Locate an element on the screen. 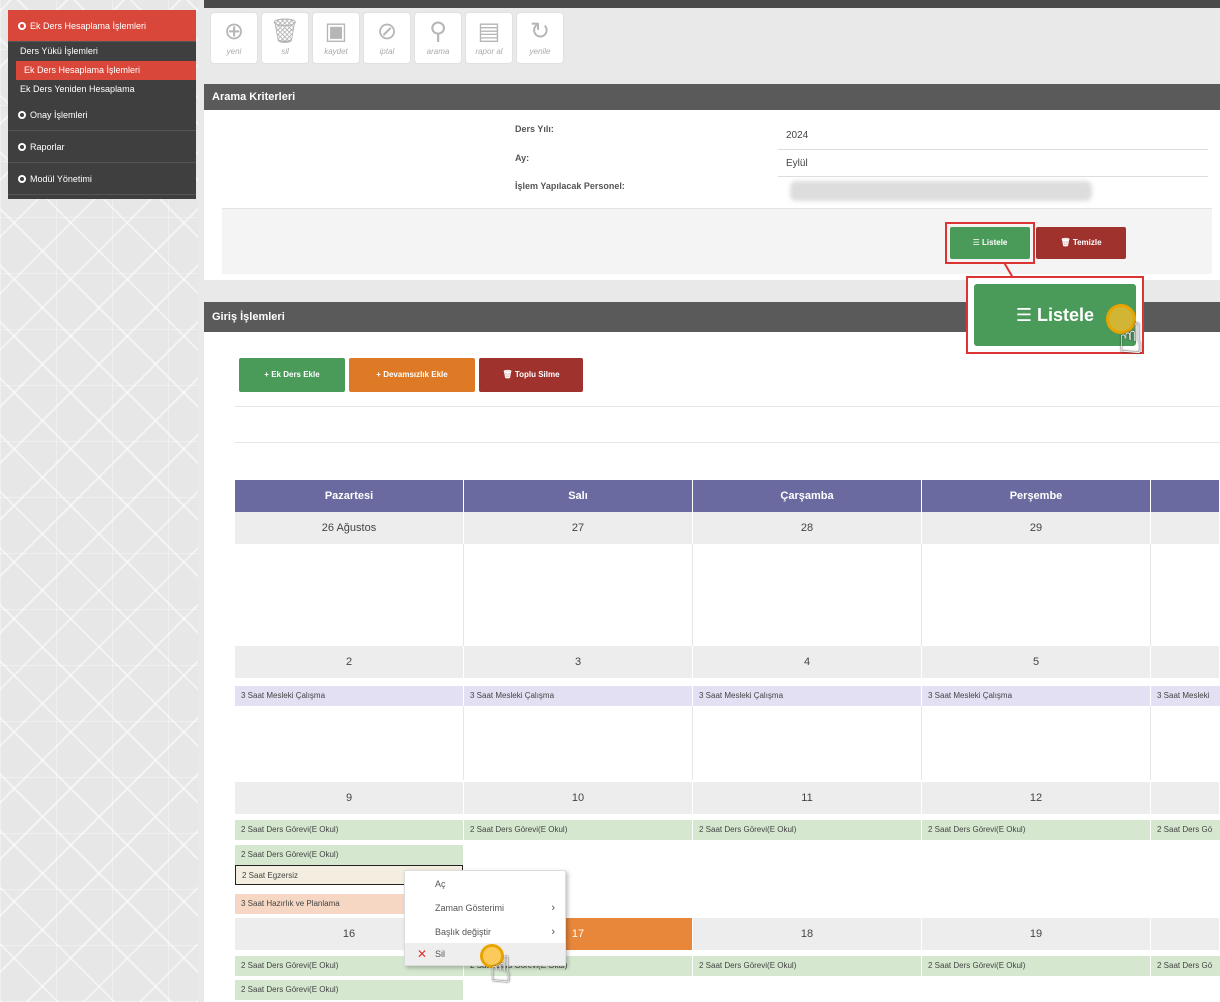 The height and width of the screenshot is (1002, 1220). plus-circle-icon: ⊕ is located at coordinates (234, 31).